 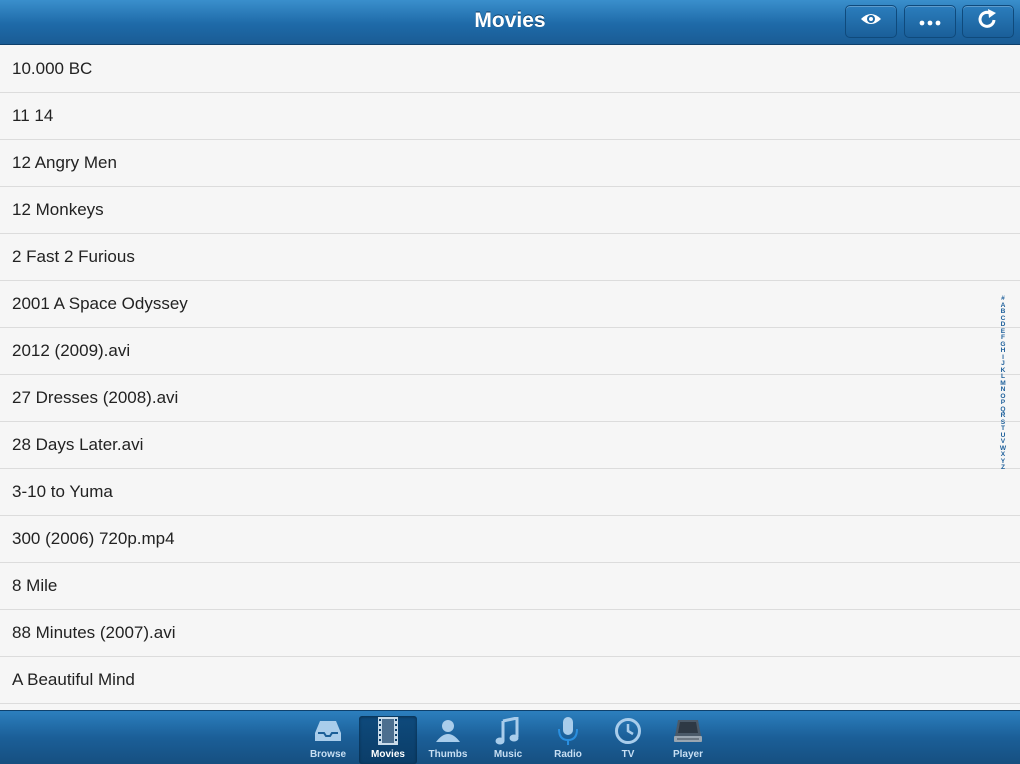 I want to click on player-device-icon, so click(x=688, y=731).